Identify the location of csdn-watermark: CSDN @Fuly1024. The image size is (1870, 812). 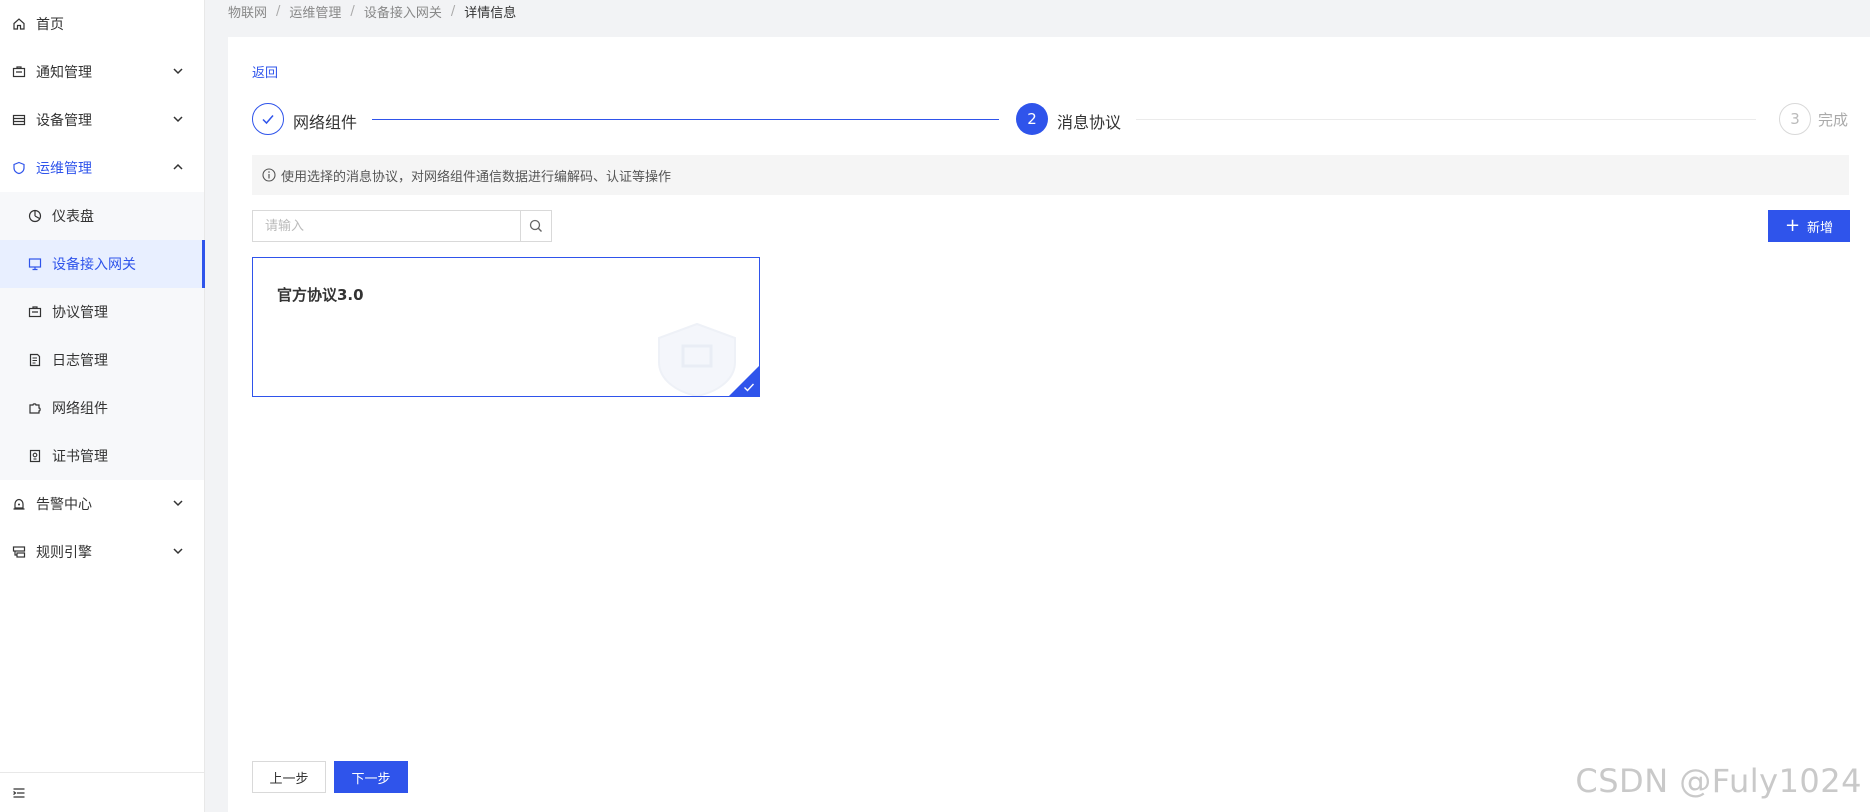
(1718, 781).